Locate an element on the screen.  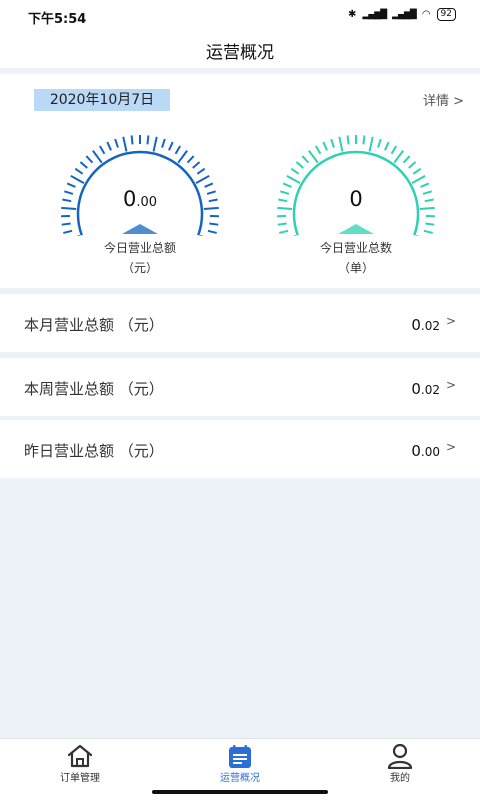
status-time: 下午5:54 is located at coordinates (57, 19).